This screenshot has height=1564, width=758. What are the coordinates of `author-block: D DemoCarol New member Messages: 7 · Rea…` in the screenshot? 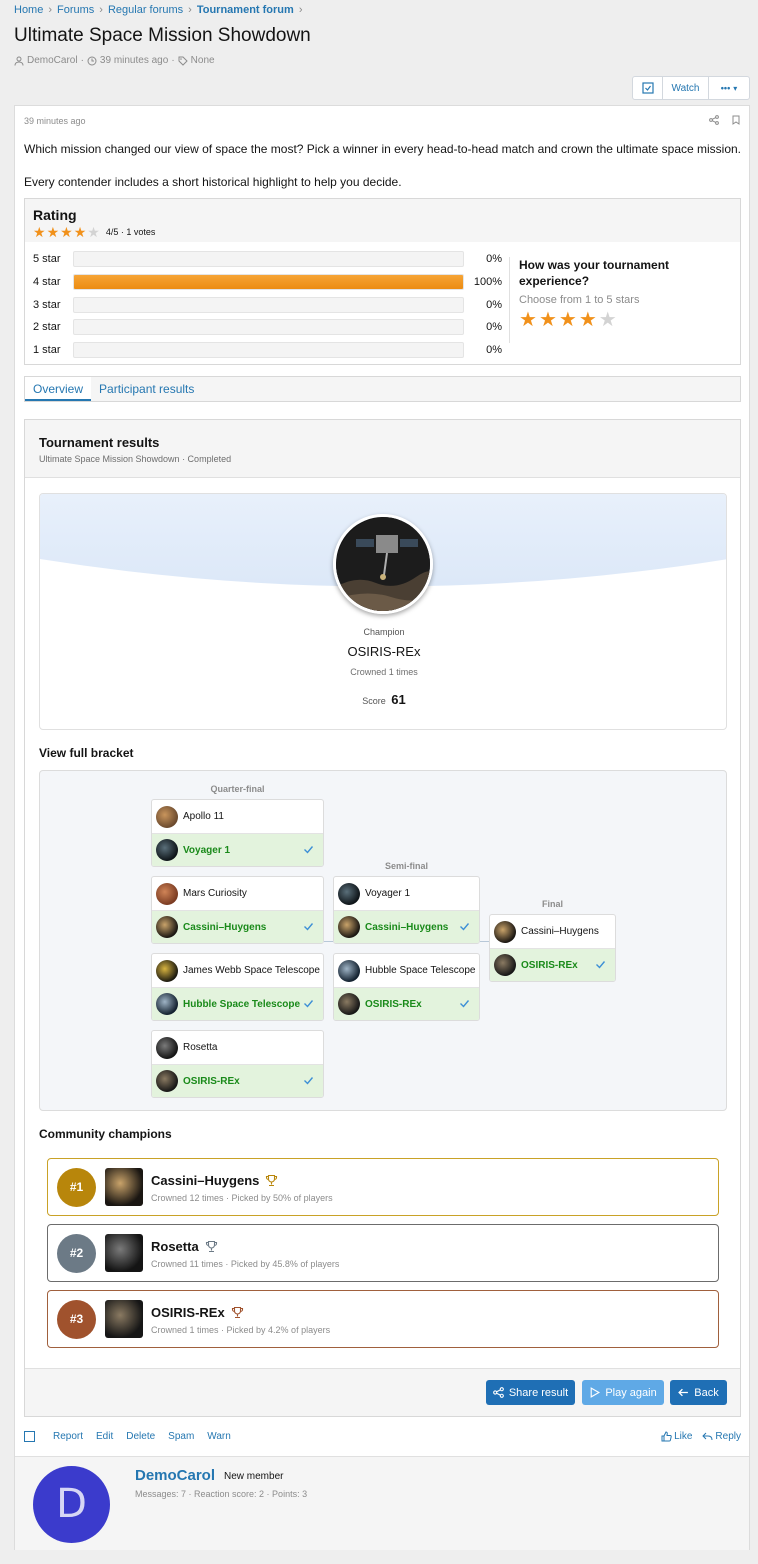 It's located at (382, 1503).